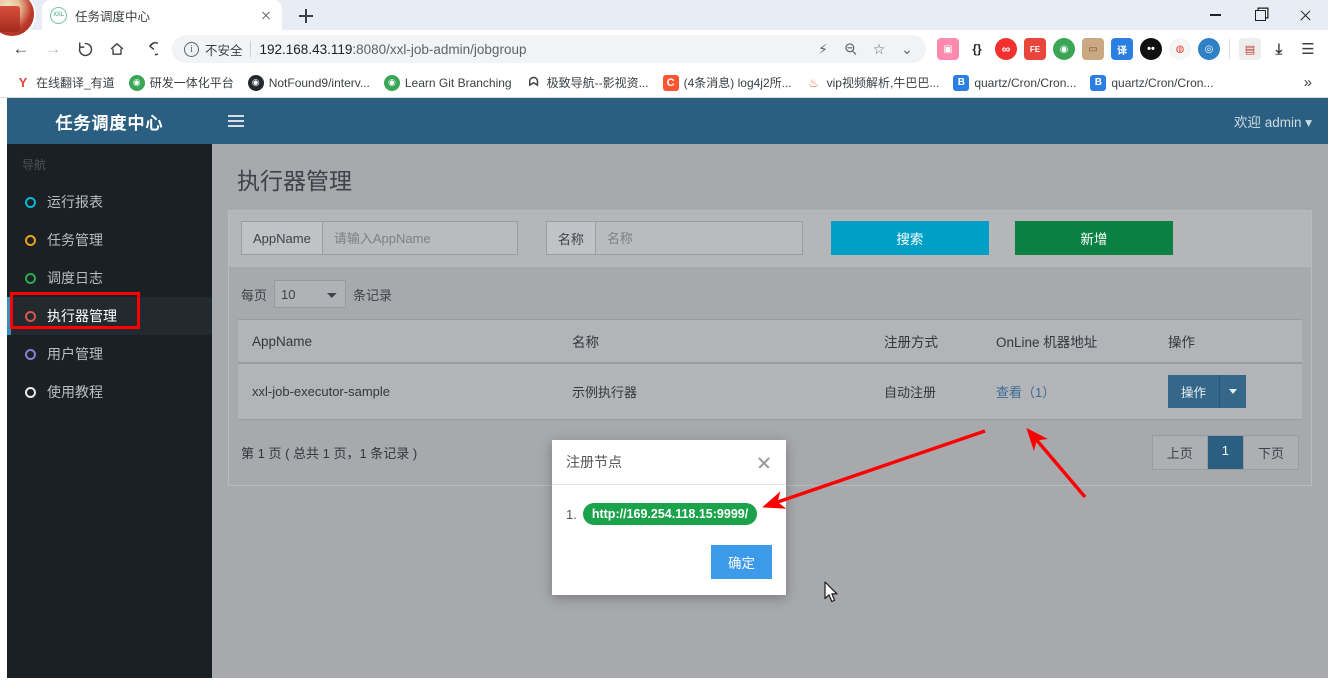  What do you see at coordinates (306, 49) in the screenshot?
I see `url-host: 192.168.43.119` at bounding box center [306, 49].